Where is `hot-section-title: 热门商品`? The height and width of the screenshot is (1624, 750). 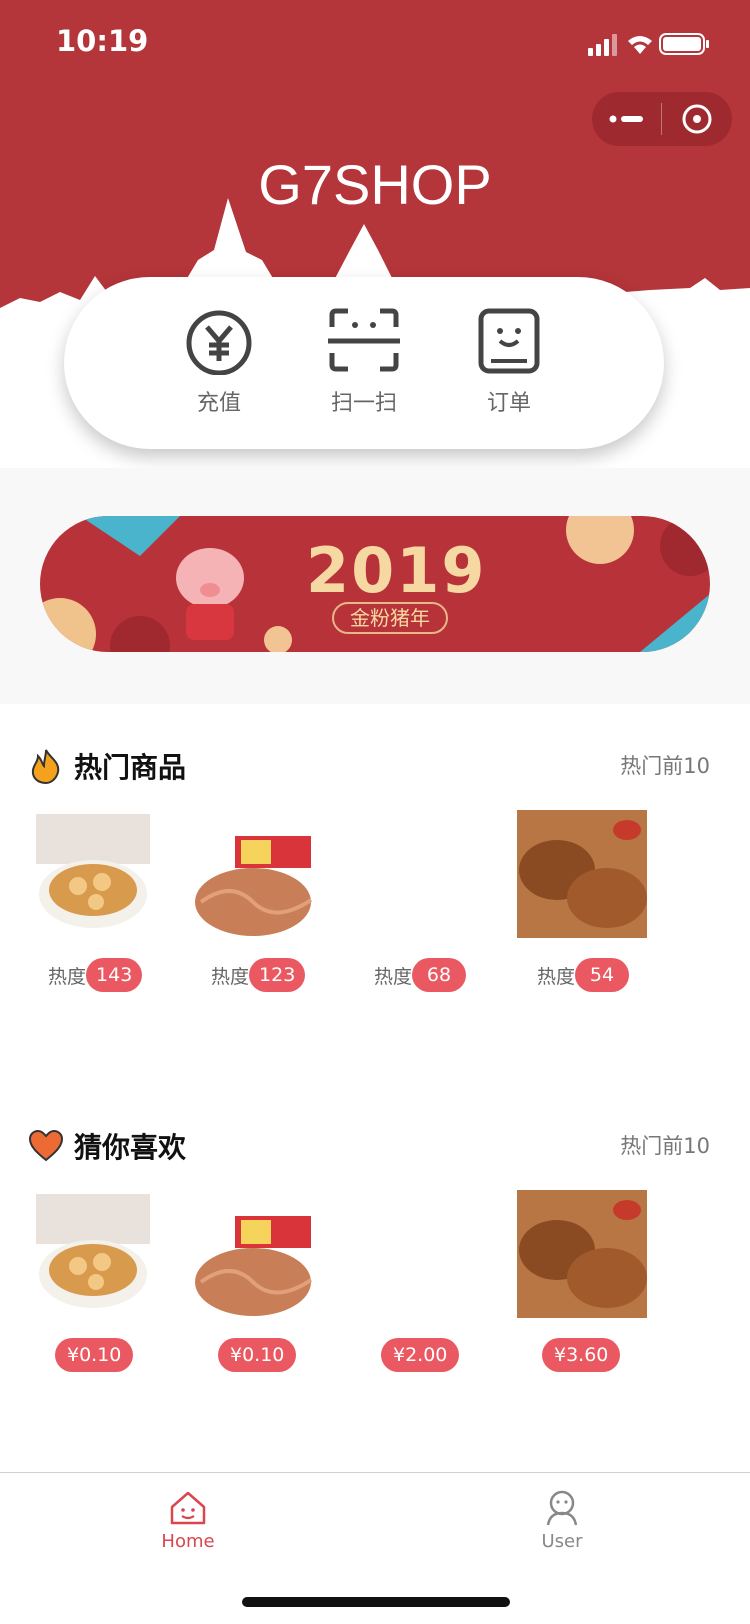
hot-section-title: 热门商品 is located at coordinates (130, 767).